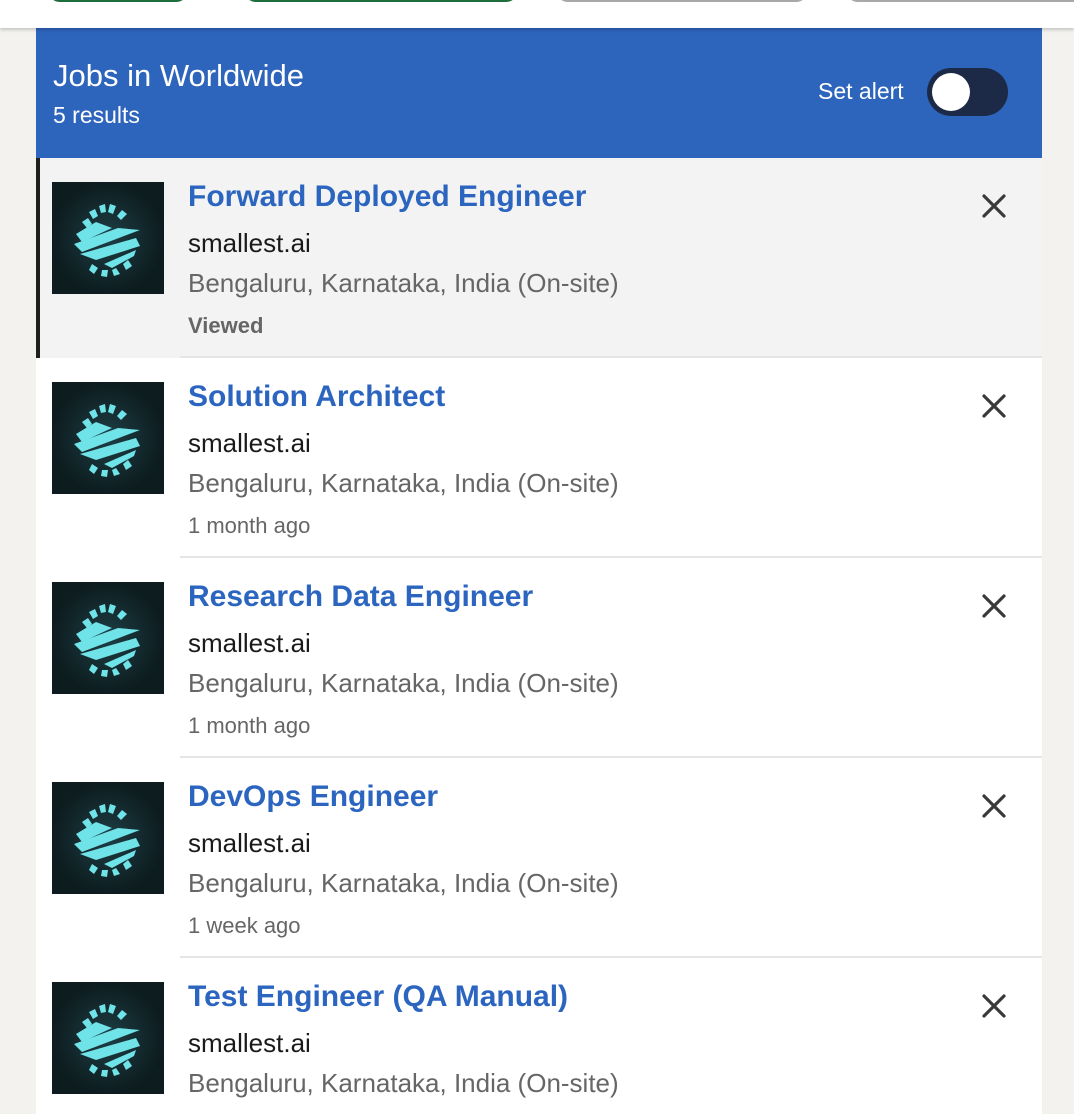 This screenshot has height=1114, width=1074. What do you see at coordinates (316, 397) in the screenshot?
I see `job-title-link: Solution Architect` at bounding box center [316, 397].